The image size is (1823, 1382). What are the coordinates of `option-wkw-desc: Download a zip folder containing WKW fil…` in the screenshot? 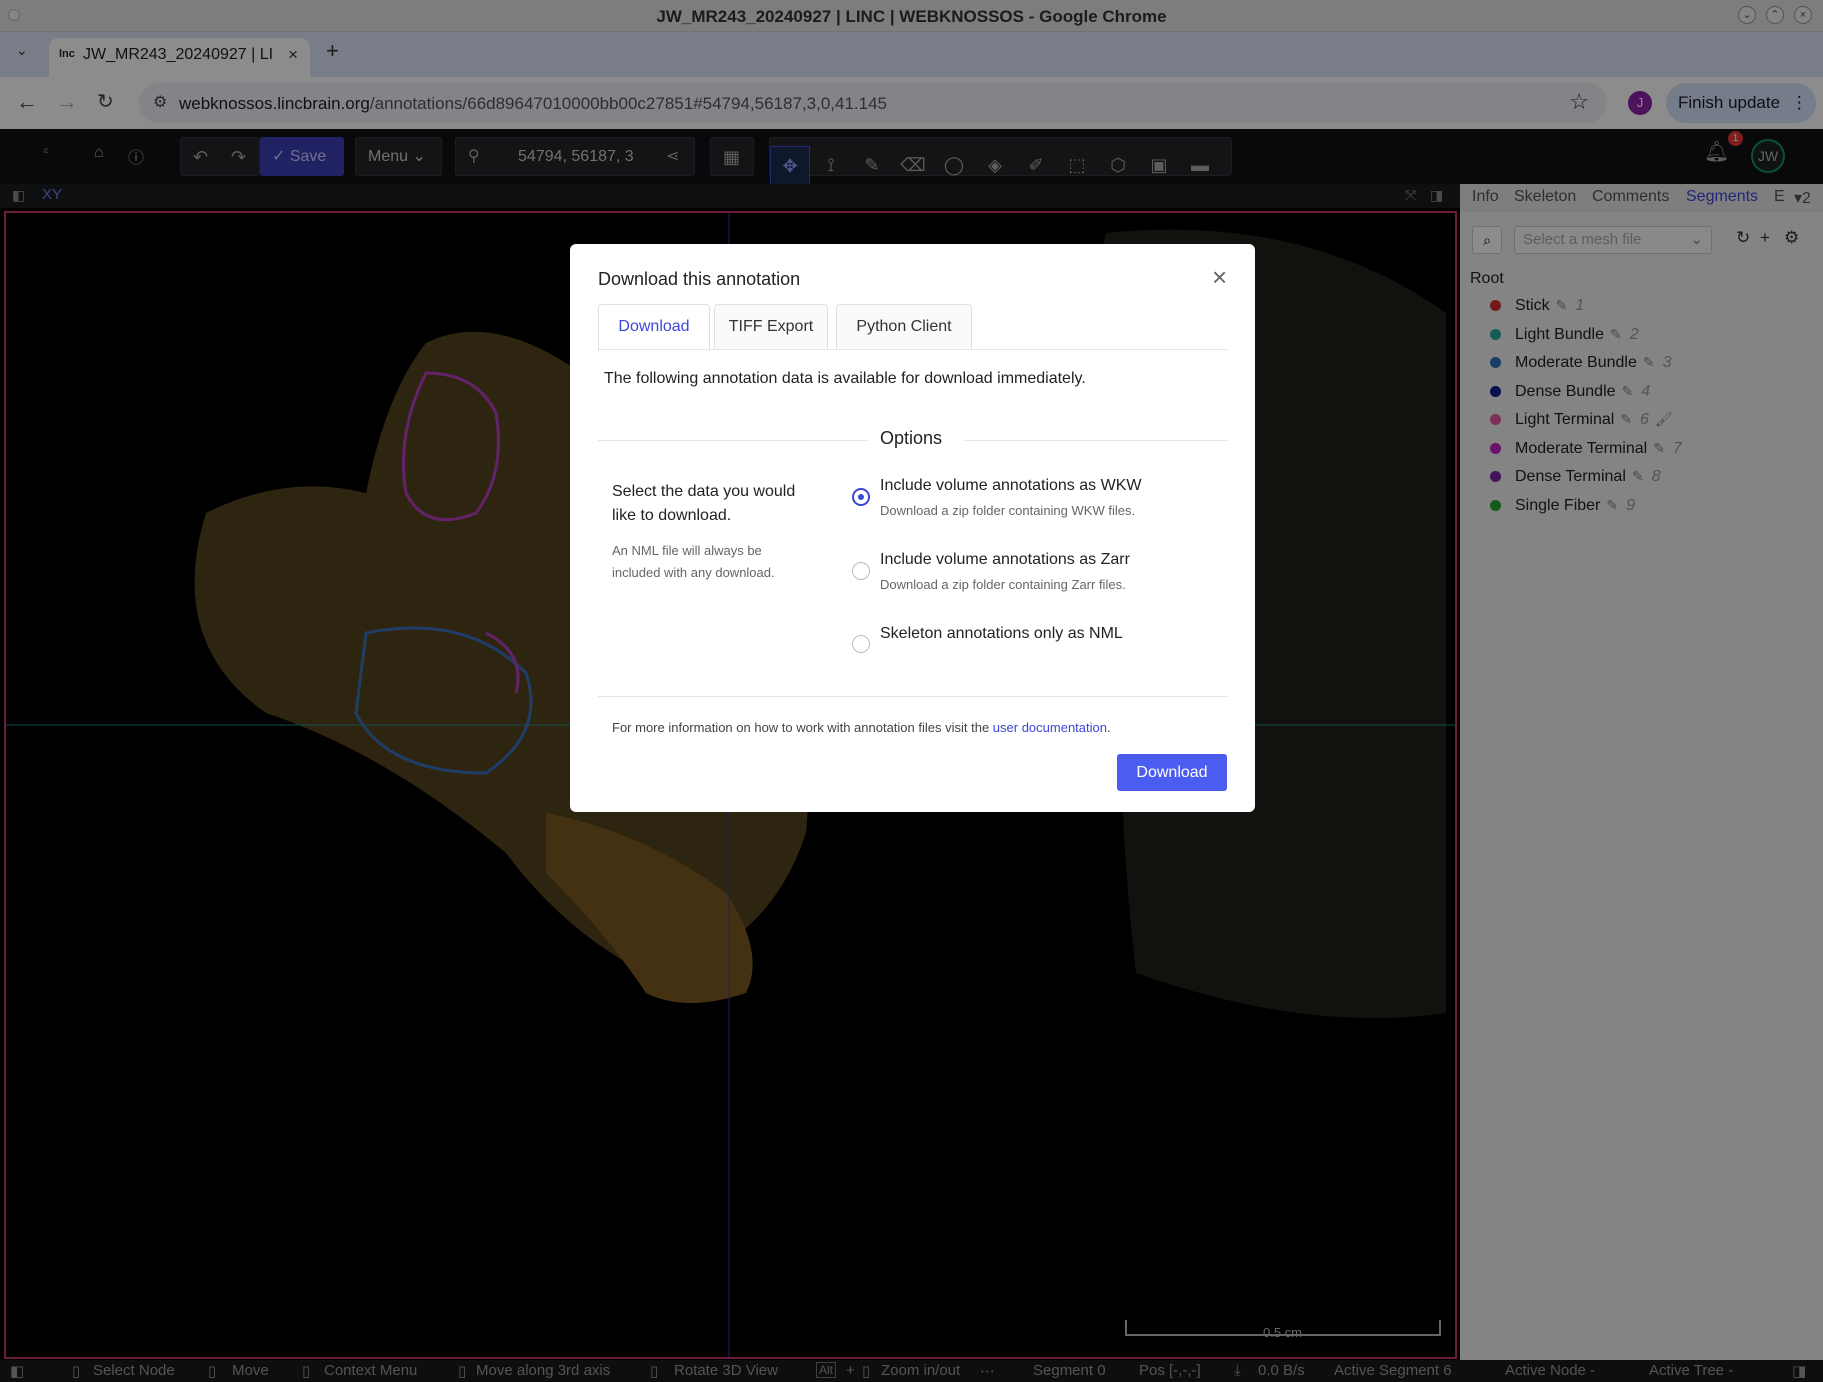 It's located at (1008, 510).